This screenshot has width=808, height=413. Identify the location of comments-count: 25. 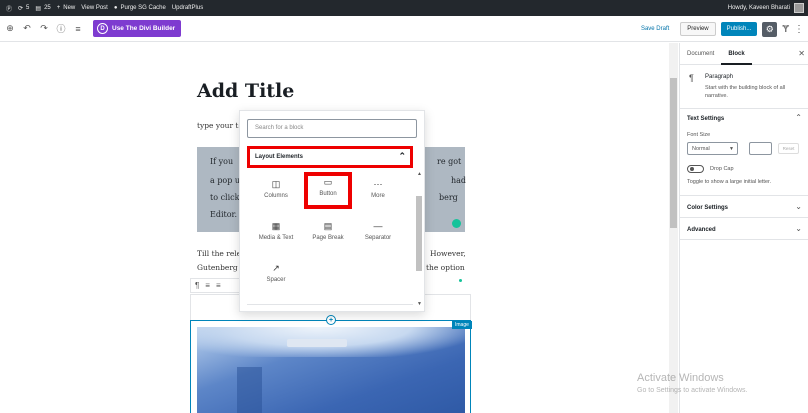
(47, 8).